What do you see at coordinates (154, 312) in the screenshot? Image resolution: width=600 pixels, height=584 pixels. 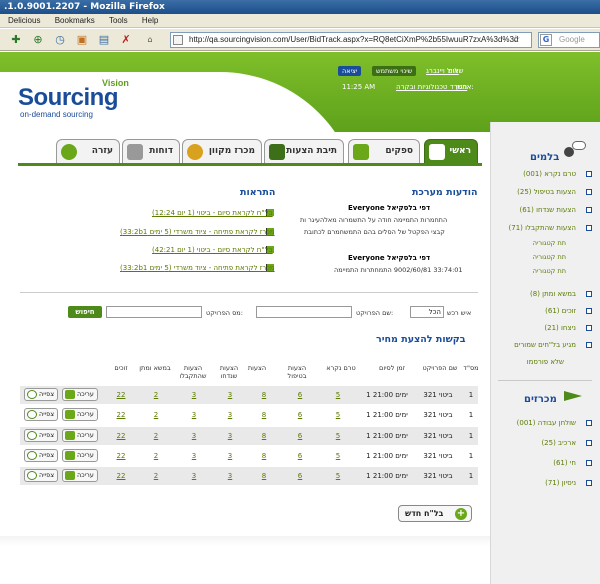 I see `project-number-input` at bounding box center [154, 312].